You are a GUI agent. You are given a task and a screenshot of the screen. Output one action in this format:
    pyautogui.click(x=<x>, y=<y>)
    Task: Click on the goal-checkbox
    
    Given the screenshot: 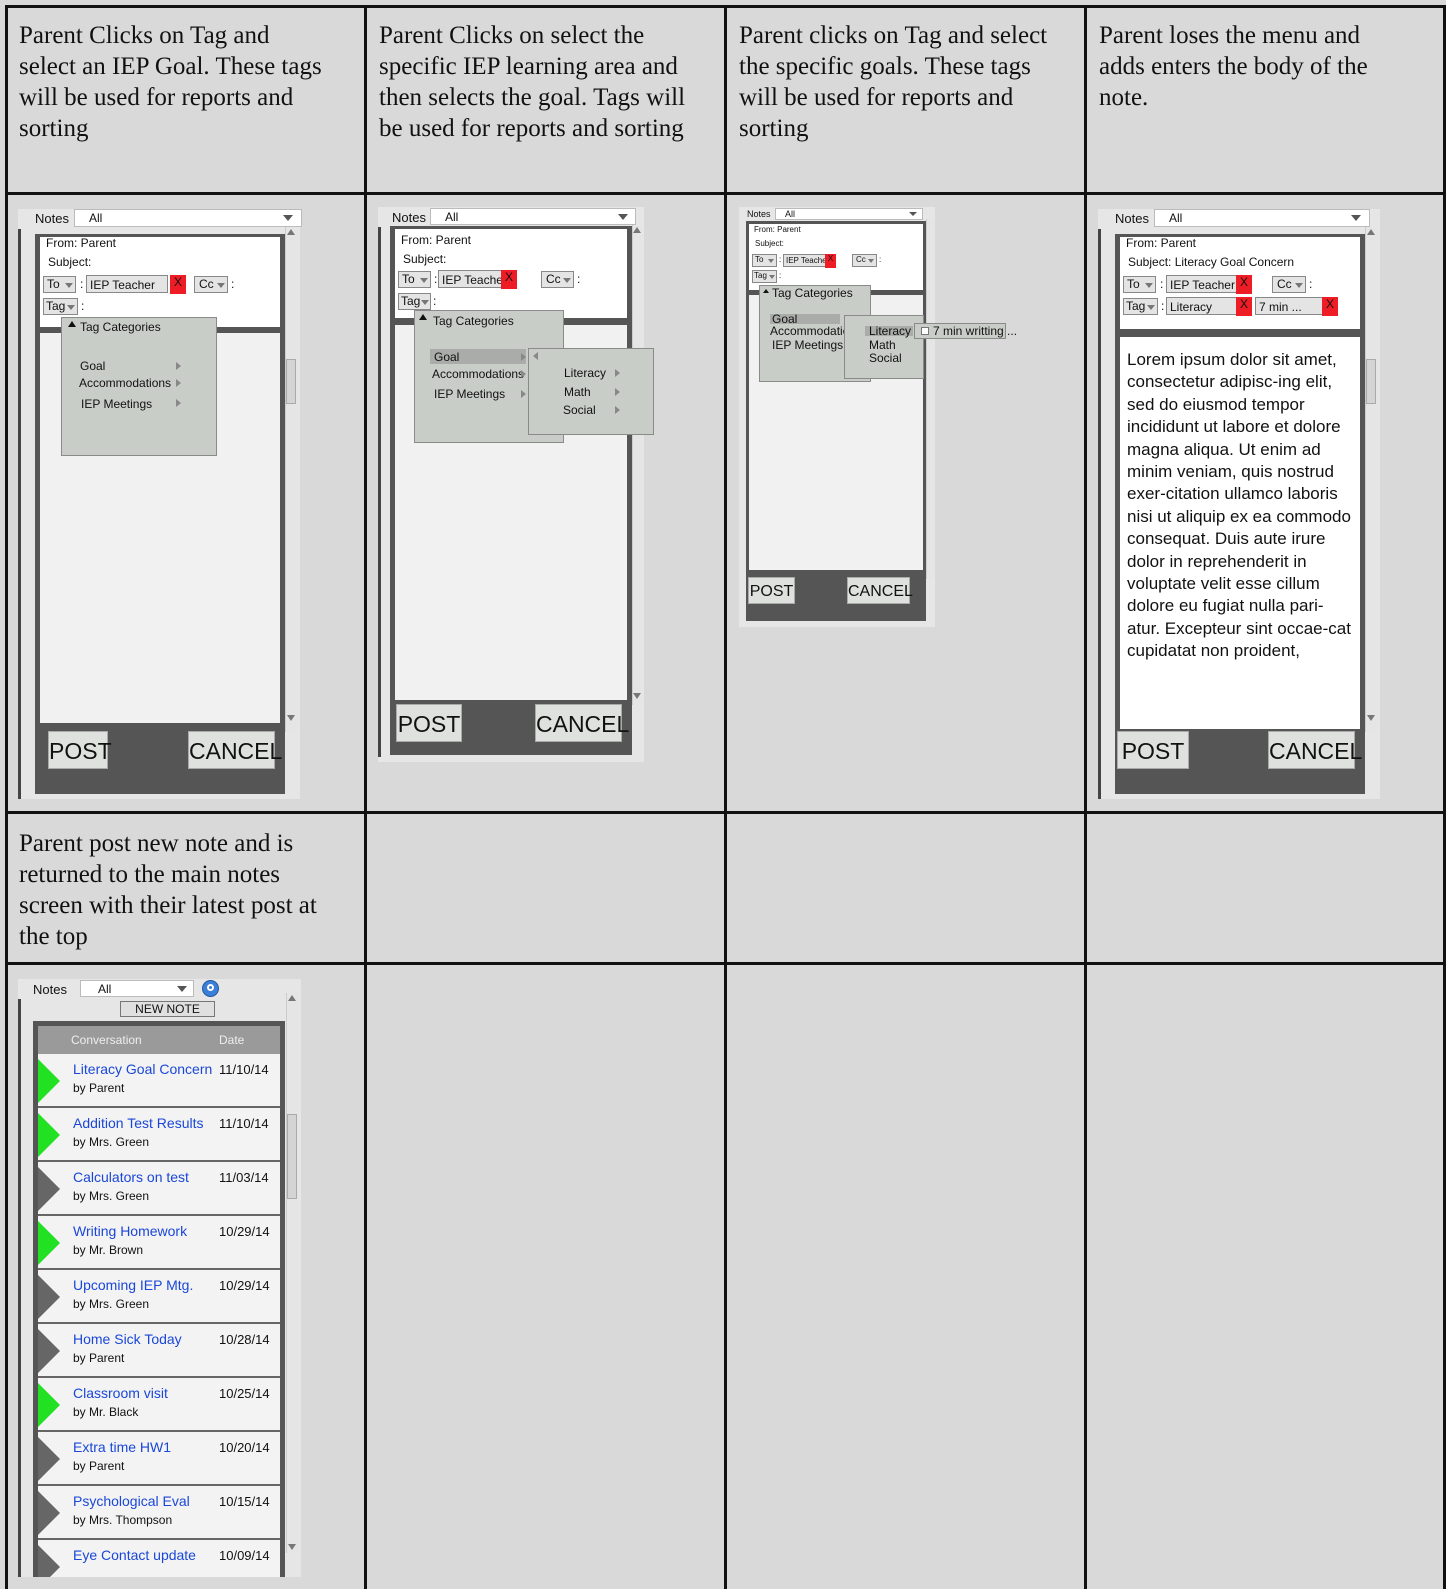 What is the action you would take?
    pyautogui.click(x=925, y=331)
    